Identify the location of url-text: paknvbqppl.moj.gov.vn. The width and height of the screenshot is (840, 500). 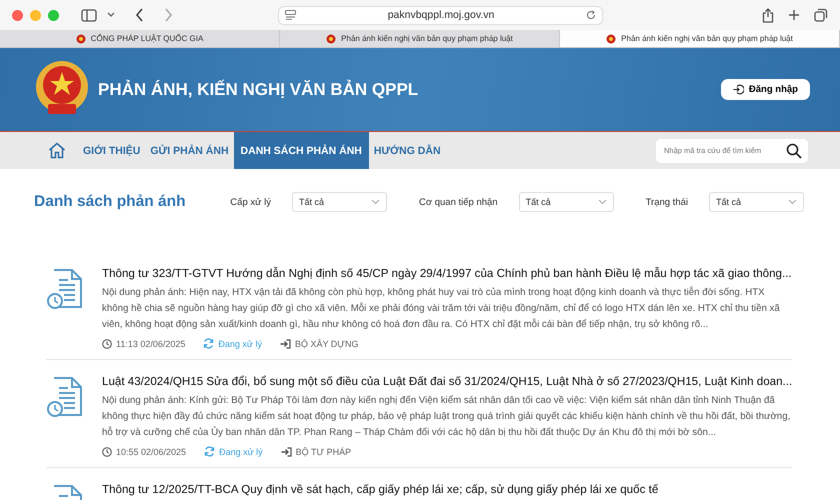
(441, 15).